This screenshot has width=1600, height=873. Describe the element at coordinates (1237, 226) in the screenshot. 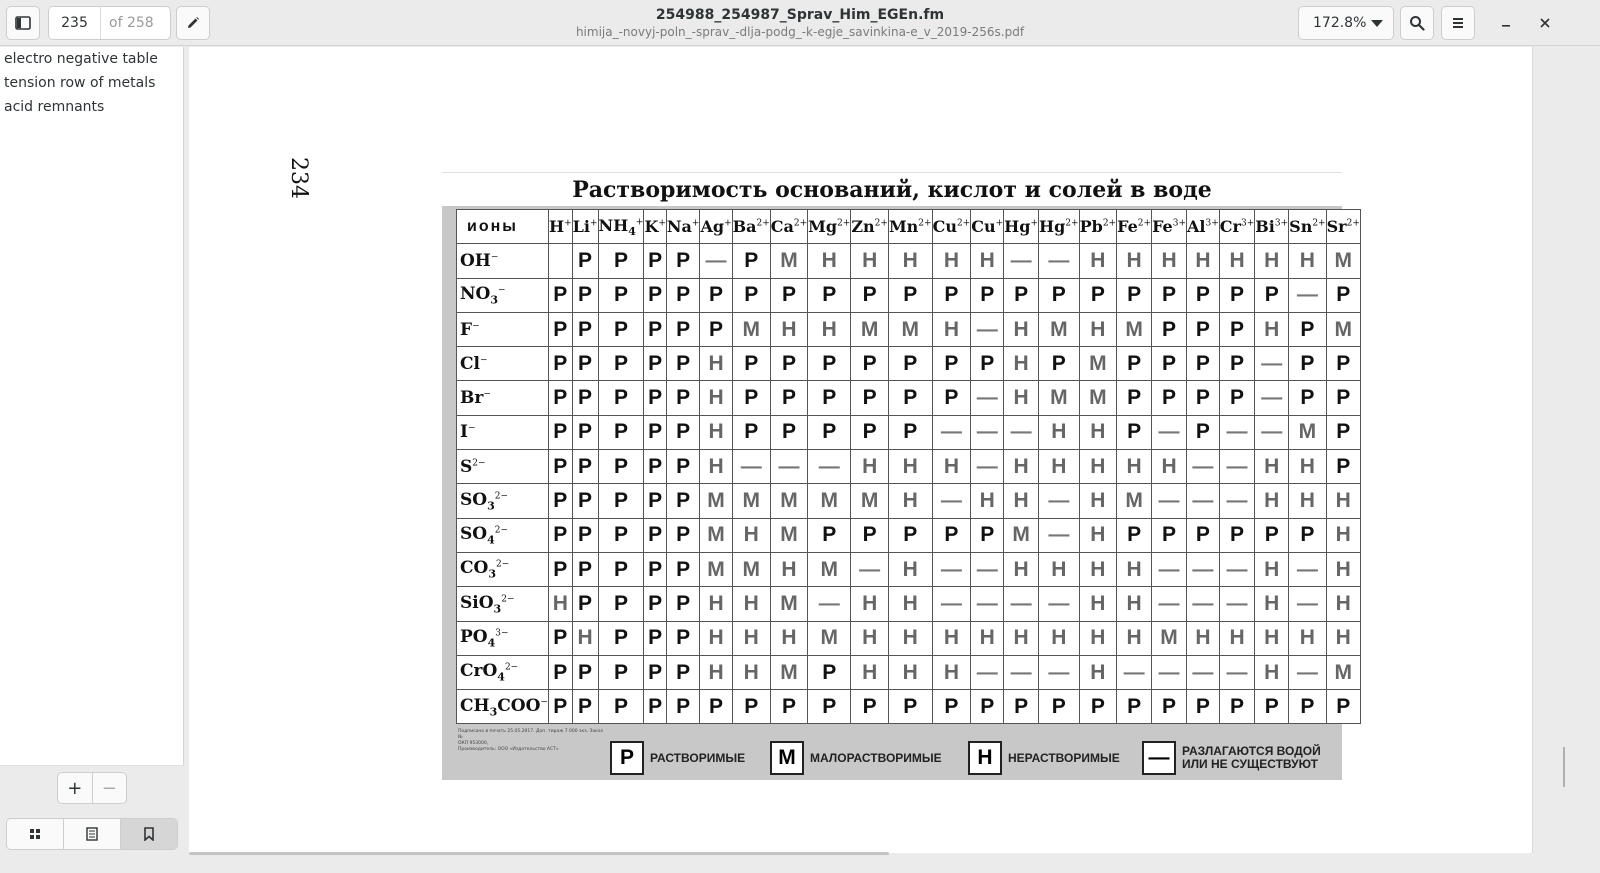

I see `cation-header: Cr3+` at that location.